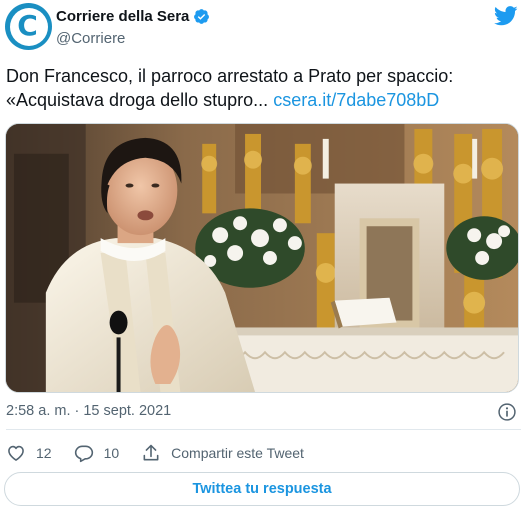 This screenshot has height=511, width=527. Describe the element at coordinates (506, 16) in the screenshot. I see `twitter-bird-icon` at that location.